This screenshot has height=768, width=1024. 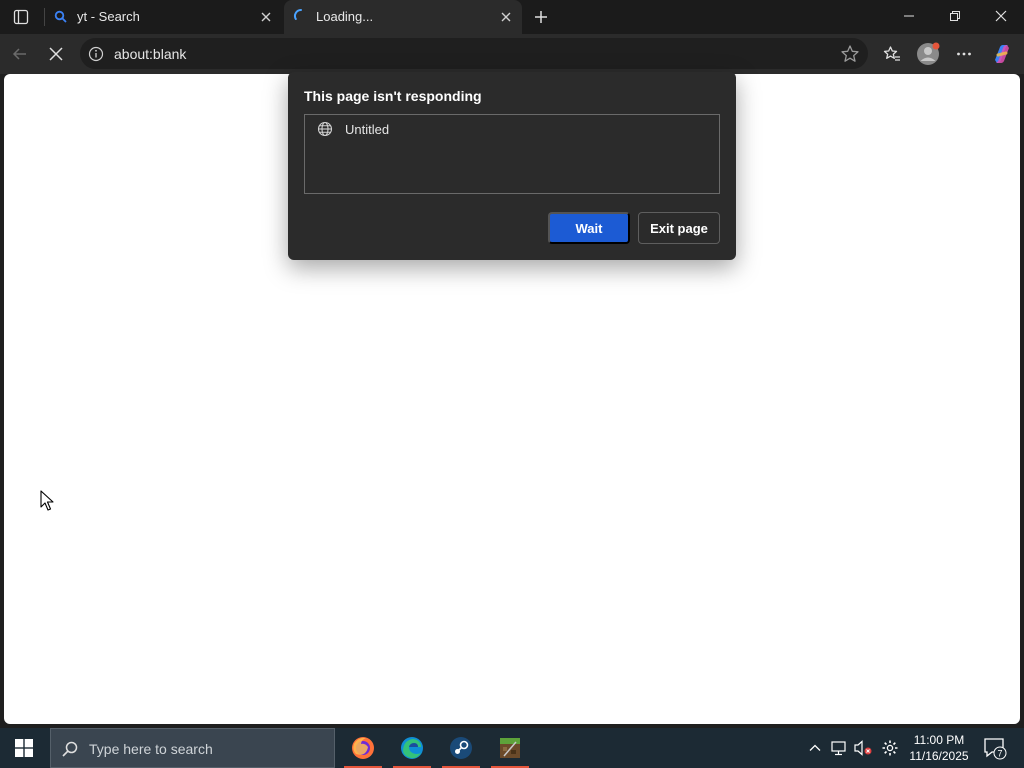 I want to click on ellipsis-icon, so click(x=964, y=54).